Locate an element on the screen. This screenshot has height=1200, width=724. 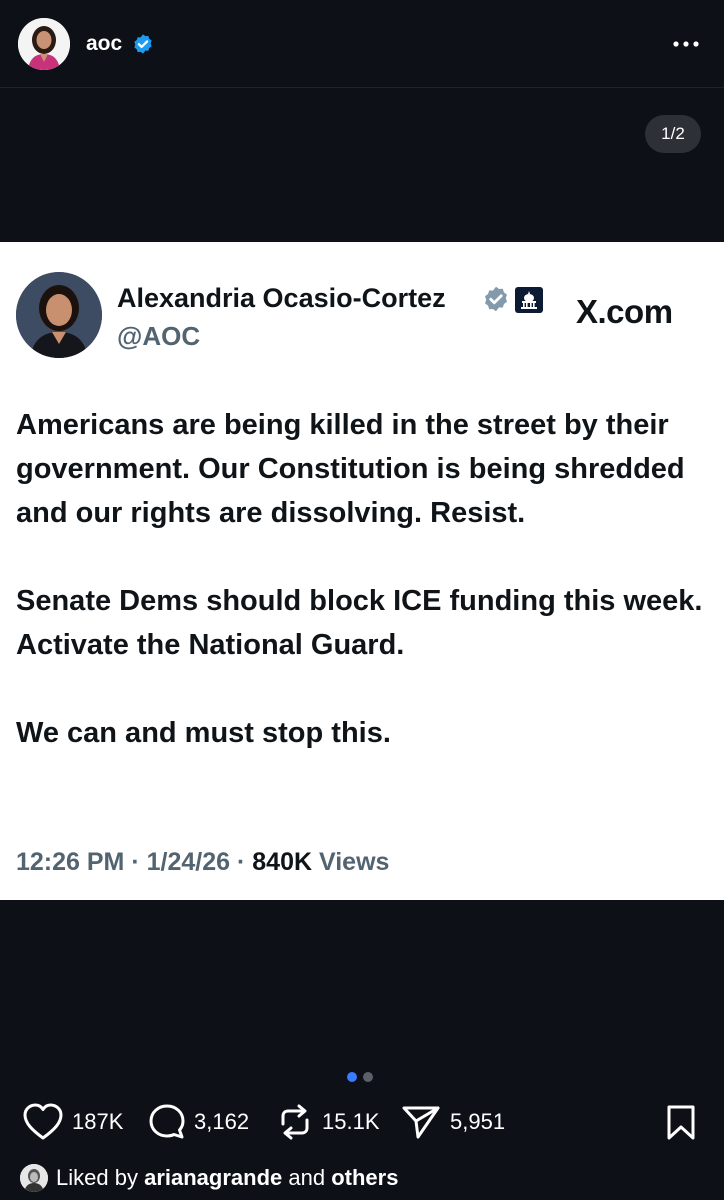
save-button is located at coordinates (681, 1122).